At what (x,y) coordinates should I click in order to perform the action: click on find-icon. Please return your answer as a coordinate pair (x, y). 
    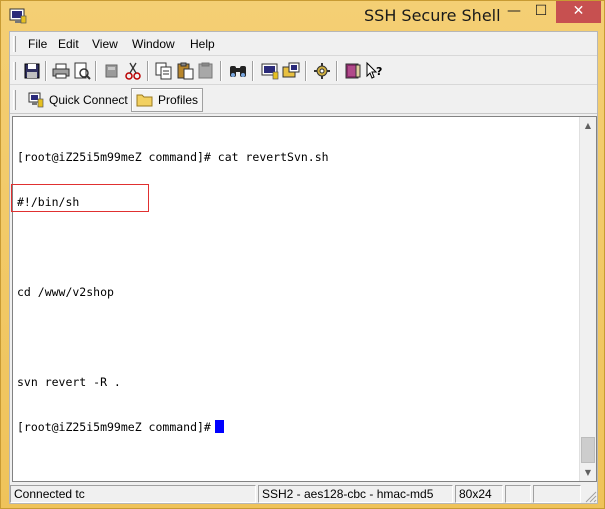
    Looking at the image, I should click on (238, 71).